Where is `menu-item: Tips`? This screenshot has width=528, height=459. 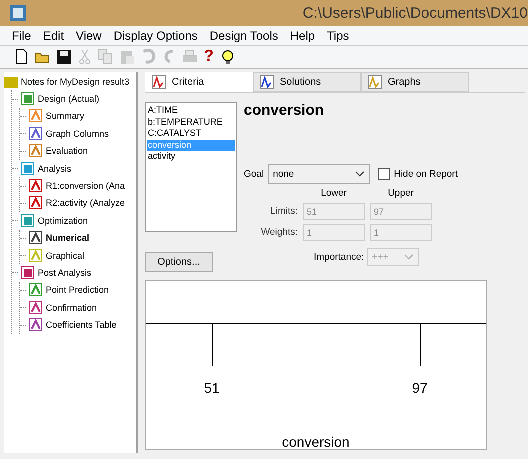 menu-item: Tips is located at coordinates (338, 35).